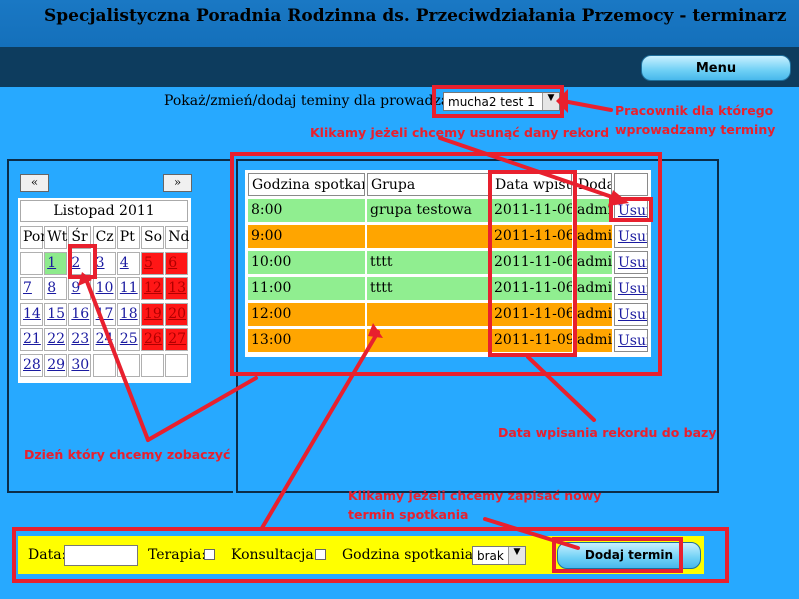  What do you see at coordinates (531, 533) in the screenshot?
I see `arrow-add-button` at bounding box center [531, 533].